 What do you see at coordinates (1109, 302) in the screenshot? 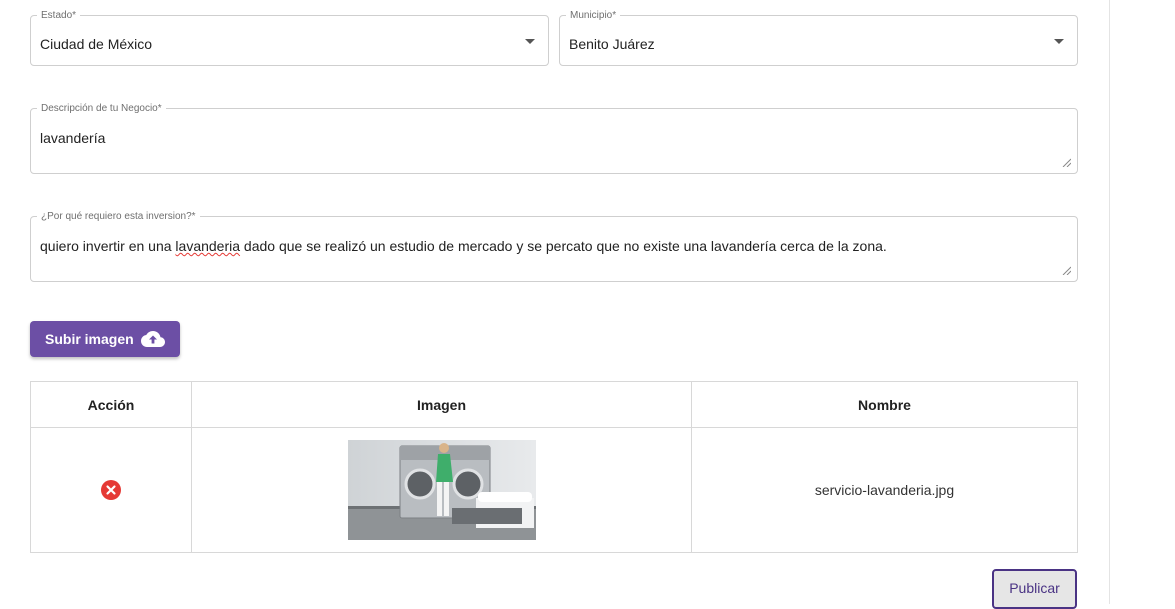
I see `right-divider` at bounding box center [1109, 302].